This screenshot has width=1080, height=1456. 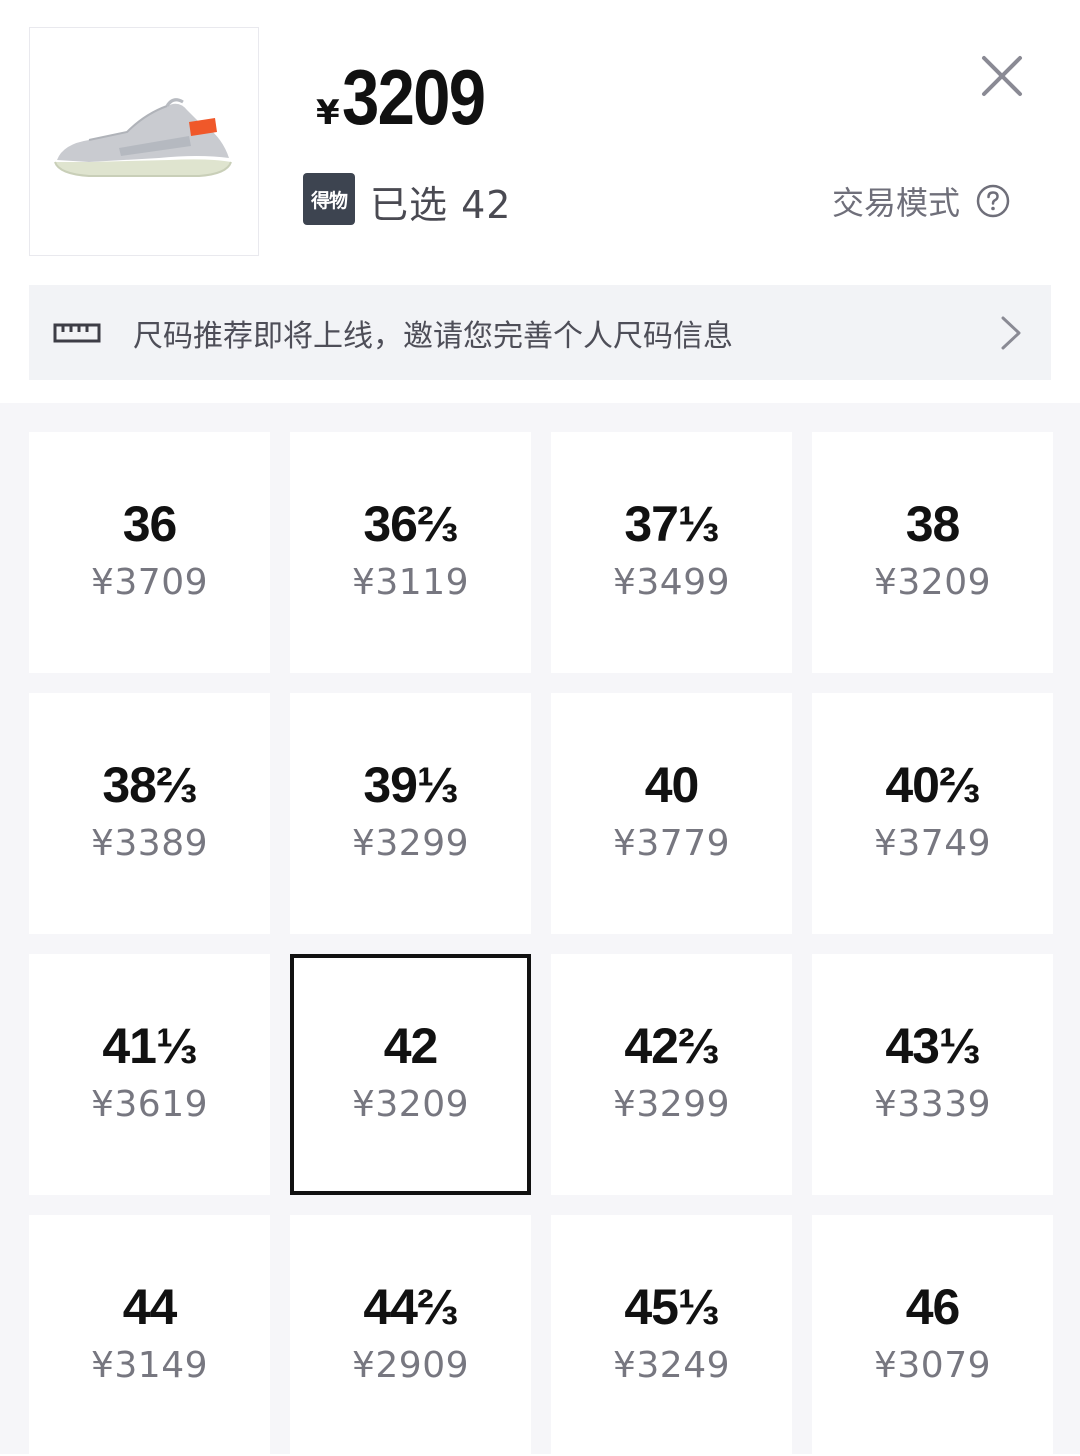 I want to click on brand-badge: 得物, so click(x=329, y=199).